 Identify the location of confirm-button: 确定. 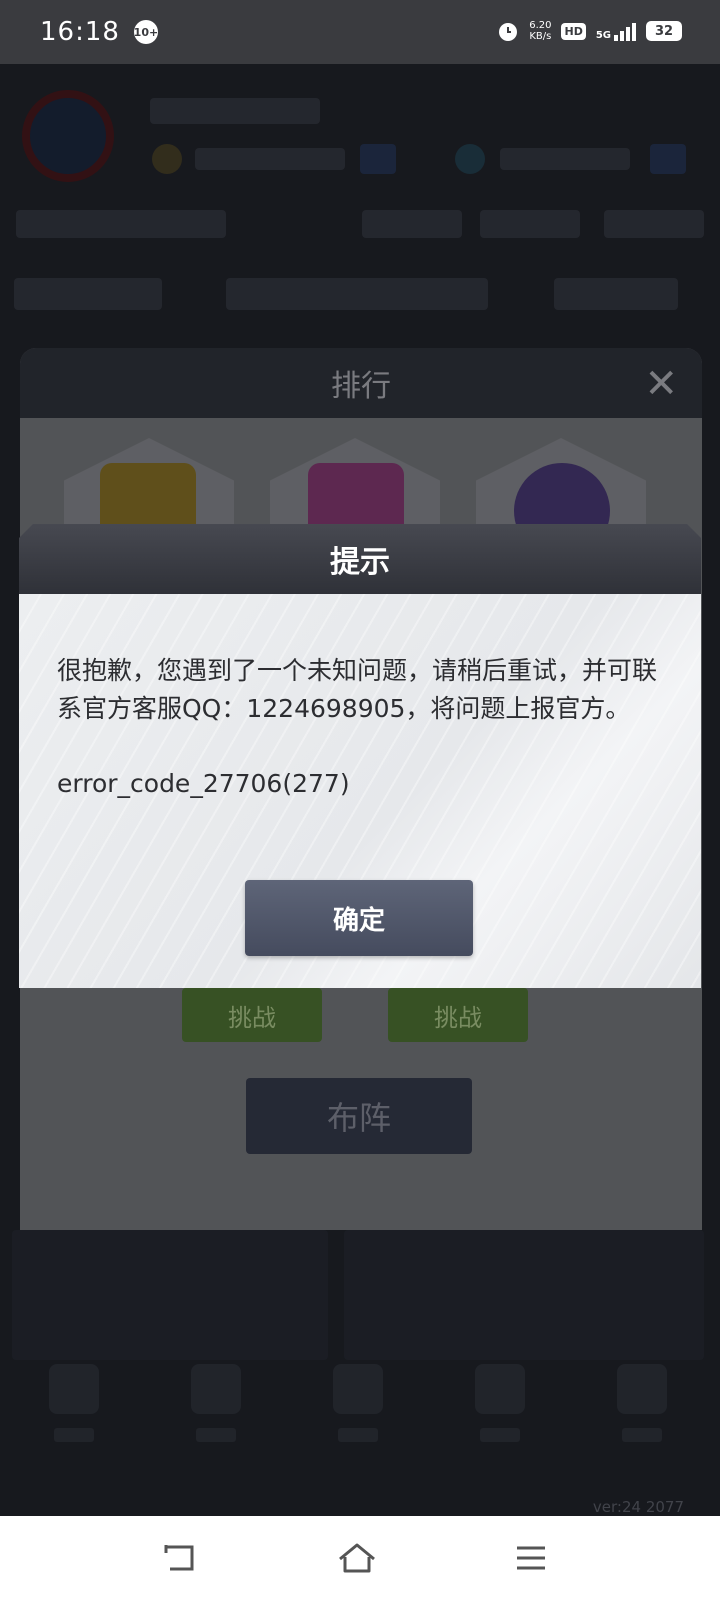
(359, 918).